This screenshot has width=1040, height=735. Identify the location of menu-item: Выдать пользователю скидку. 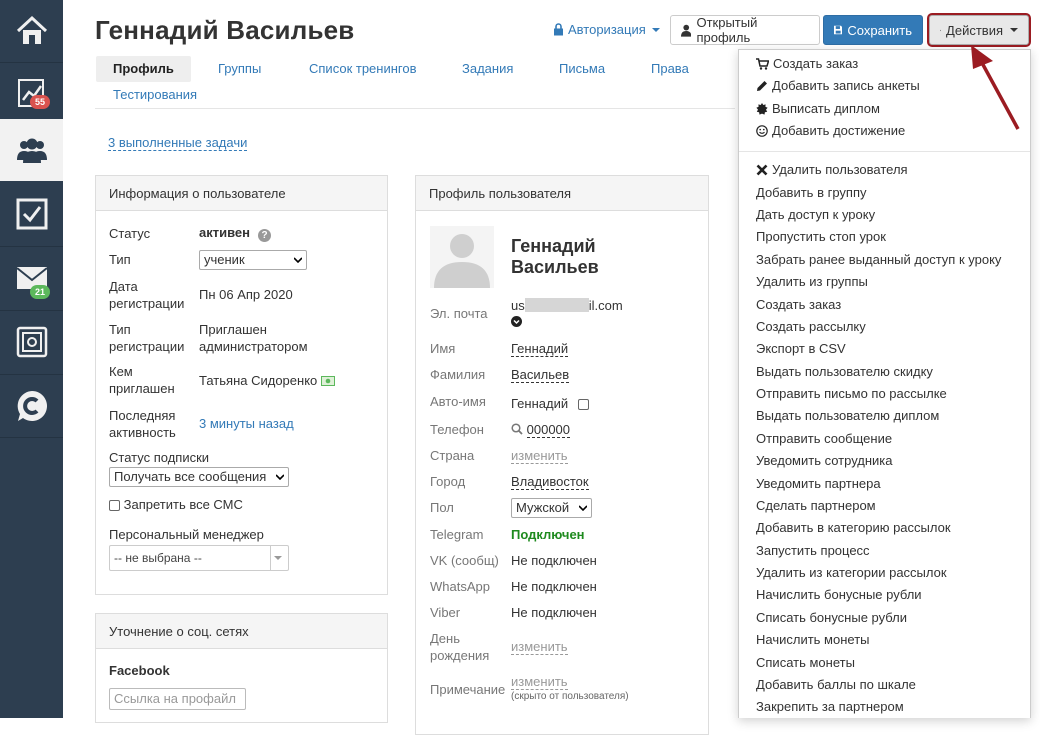
(844, 372).